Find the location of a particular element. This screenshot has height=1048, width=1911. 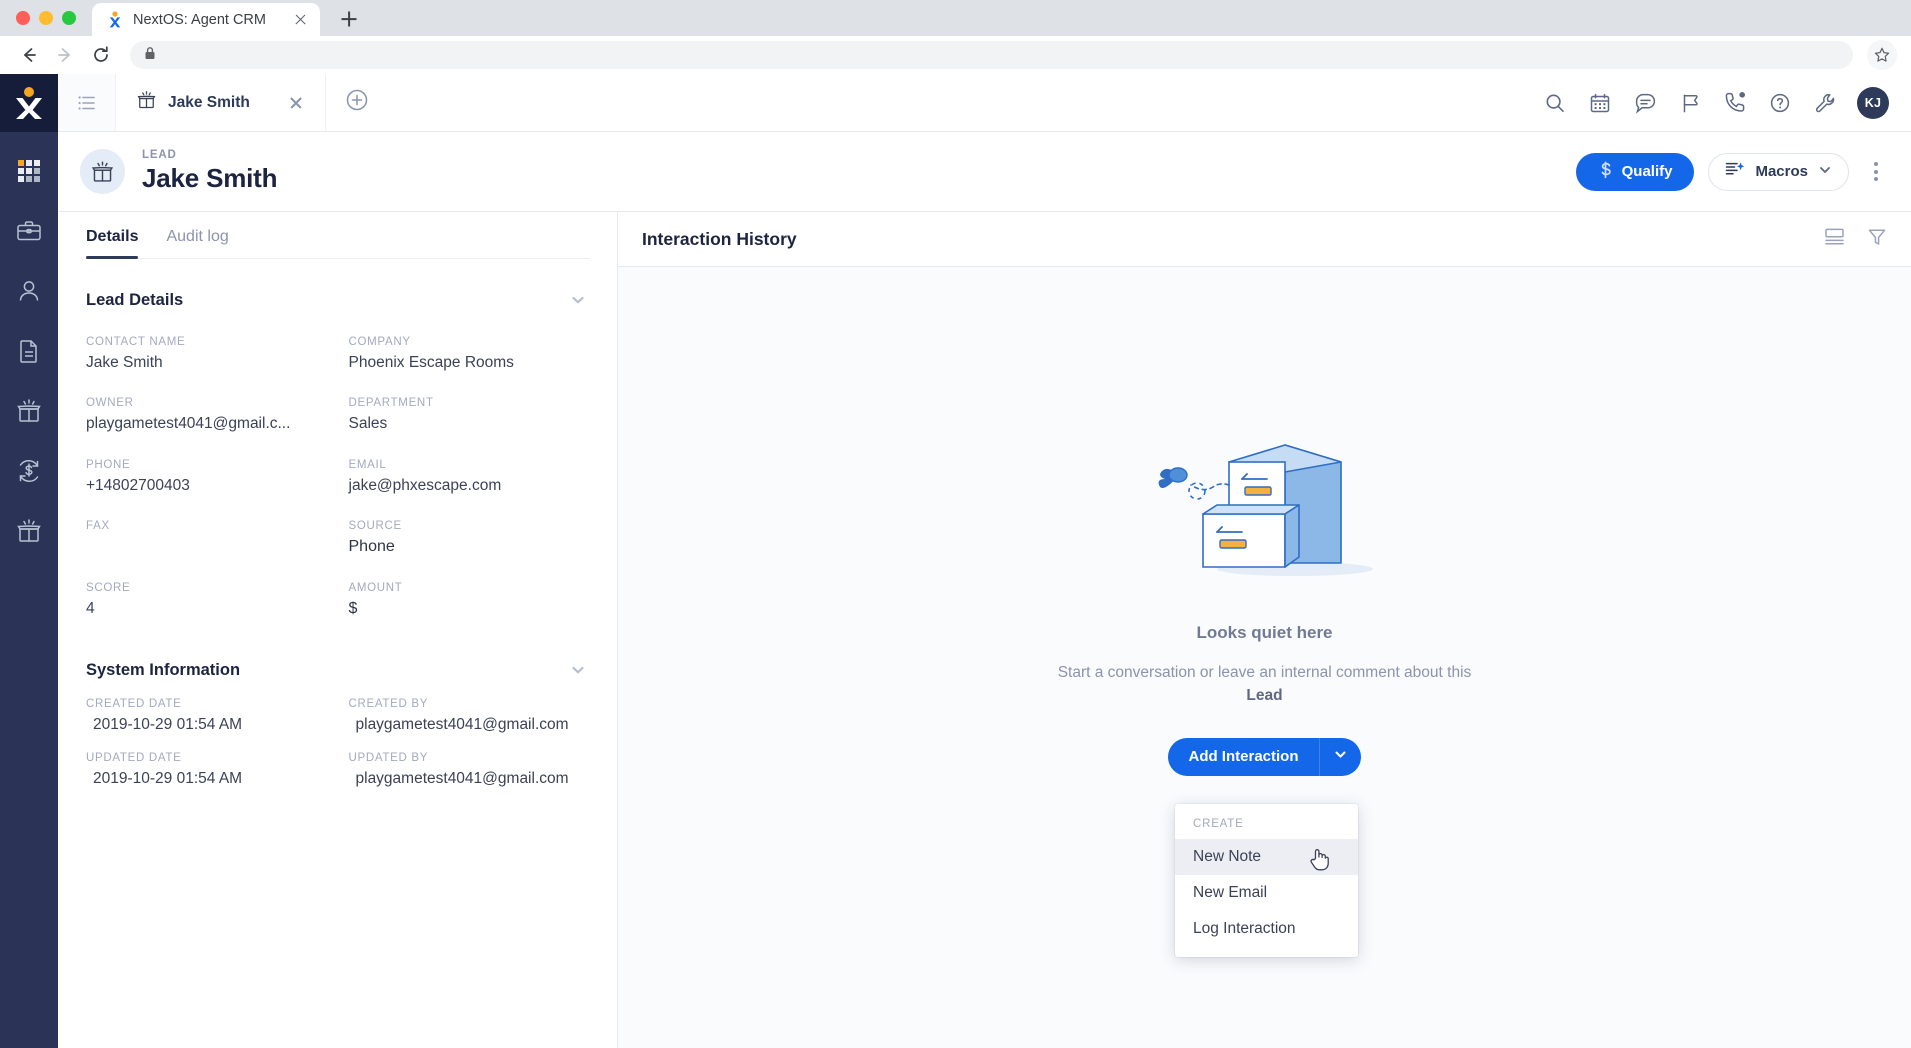

more-vertical-icon is located at coordinates (1876, 172).